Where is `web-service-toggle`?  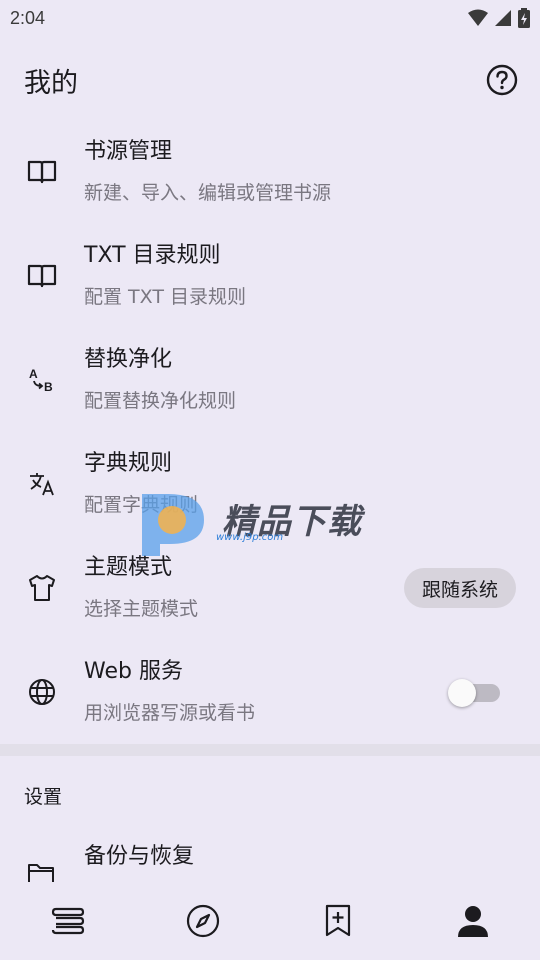
web-service-toggle is located at coordinates (474, 693).